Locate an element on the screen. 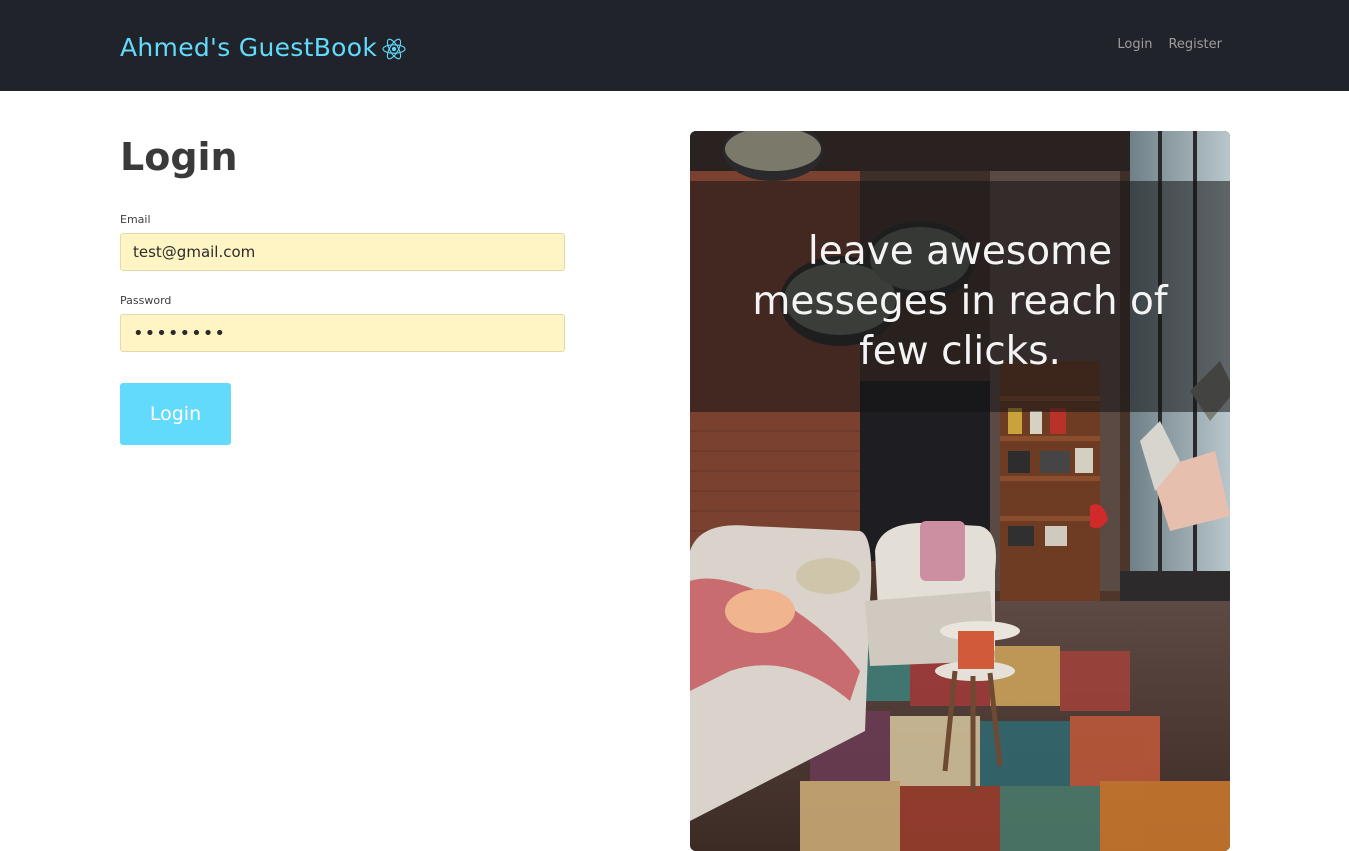 The width and height of the screenshot is (1349, 851). email-label: Email is located at coordinates (135, 219).